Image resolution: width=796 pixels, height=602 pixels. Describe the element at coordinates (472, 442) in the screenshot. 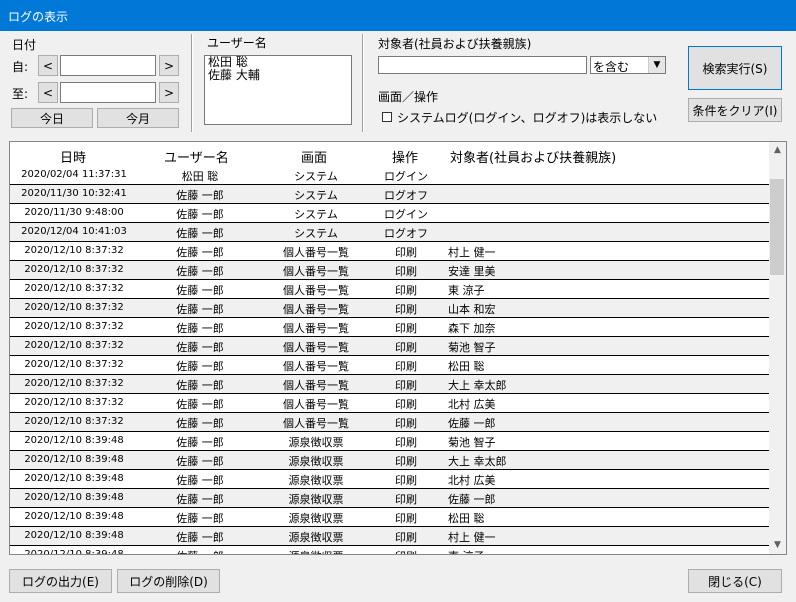

I see `cell-target: 菊池 智子` at that location.